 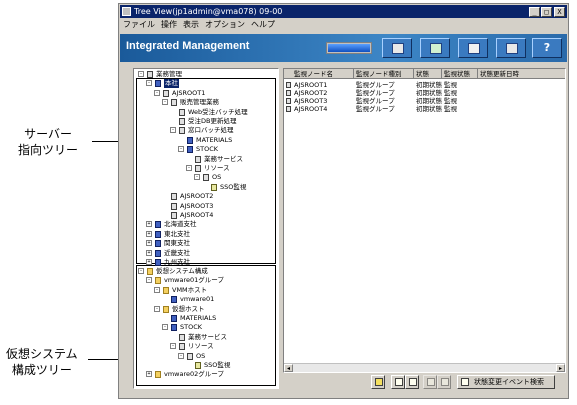 What do you see at coordinates (473, 48) in the screenshot?
I see `settings-button` at bounding box center [473, 48].